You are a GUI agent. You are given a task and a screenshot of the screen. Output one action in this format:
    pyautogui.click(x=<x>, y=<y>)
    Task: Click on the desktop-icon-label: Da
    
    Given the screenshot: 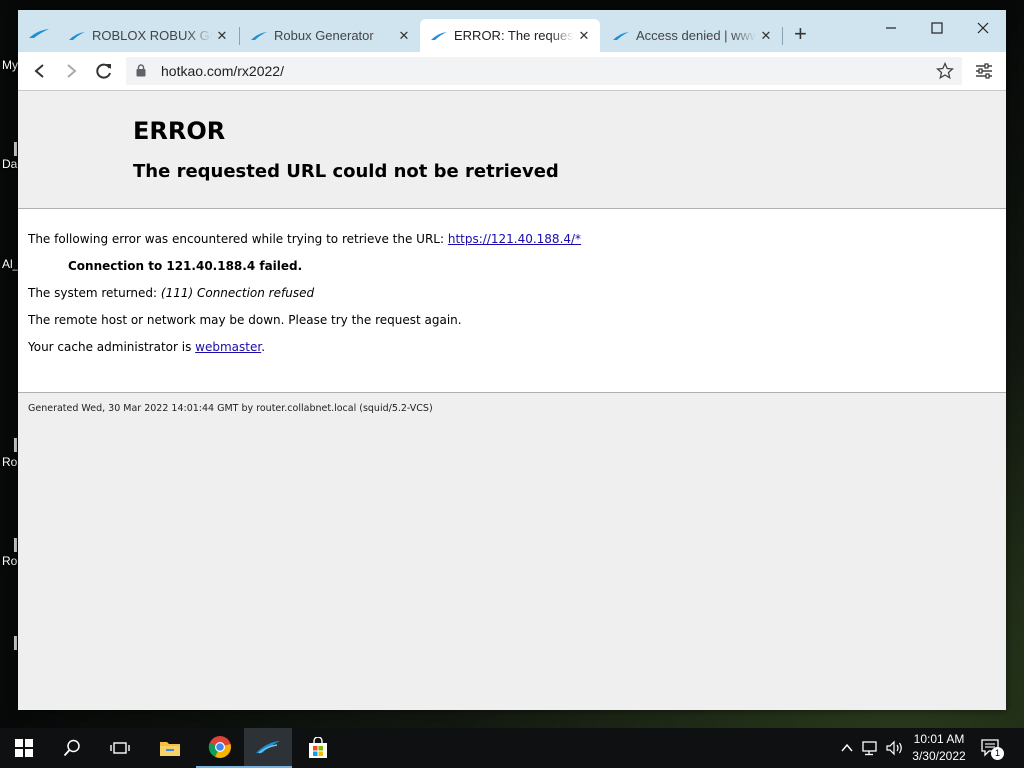 What is the action you would take?
    pyautogui.click(x=9, y=164)
    